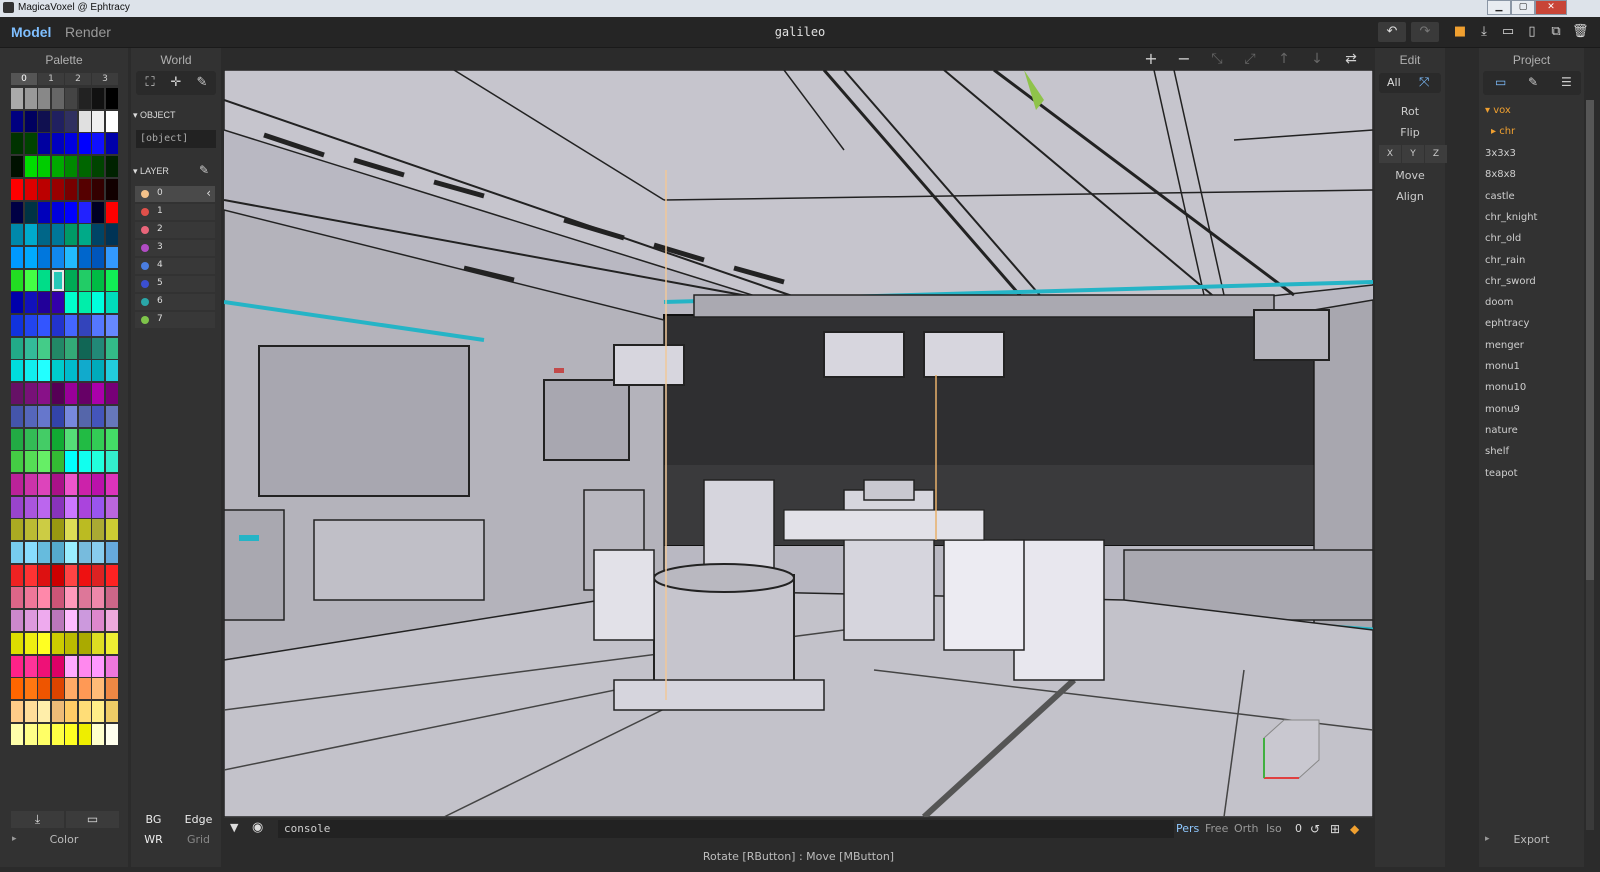 The image size is (1600, 872). What do you see at coordinates (176, 139) in the screenshot?
I see `object-name-field: [object]` at bounding box center [176, 139].